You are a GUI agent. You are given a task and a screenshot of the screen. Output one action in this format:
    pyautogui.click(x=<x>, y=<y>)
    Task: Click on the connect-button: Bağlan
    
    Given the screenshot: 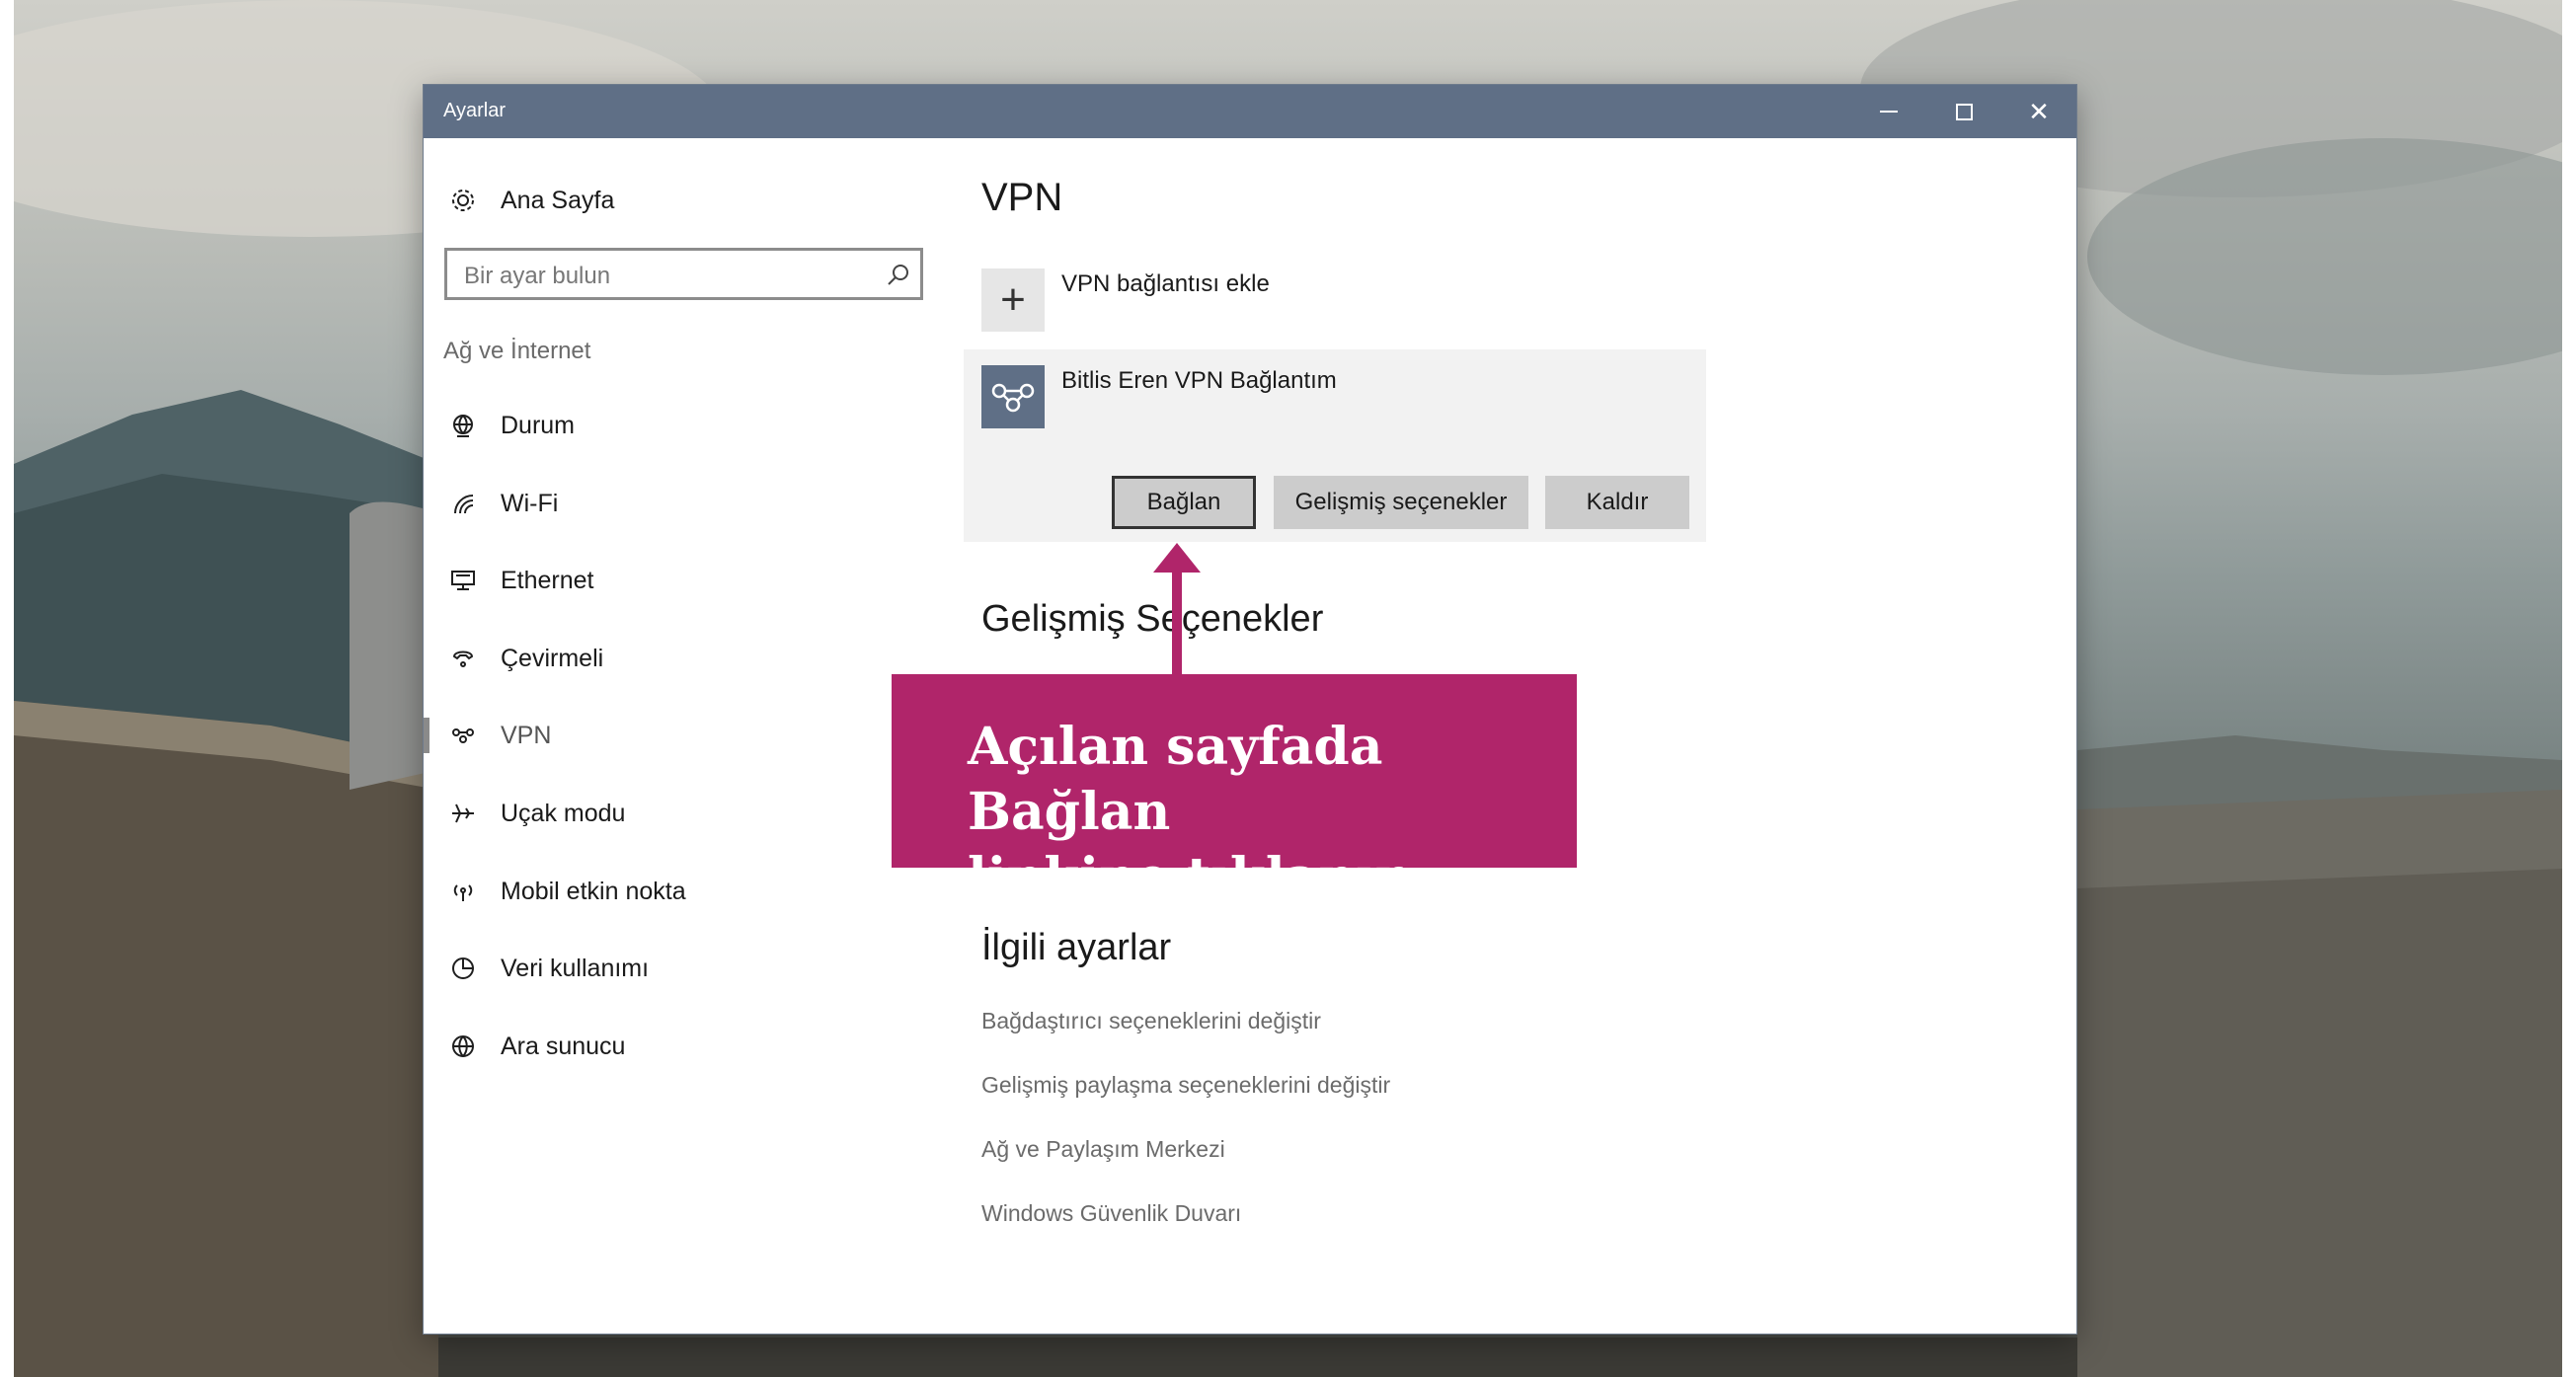 What is the action you would take?
    pyautogui.click(x=1184, y=502)
    